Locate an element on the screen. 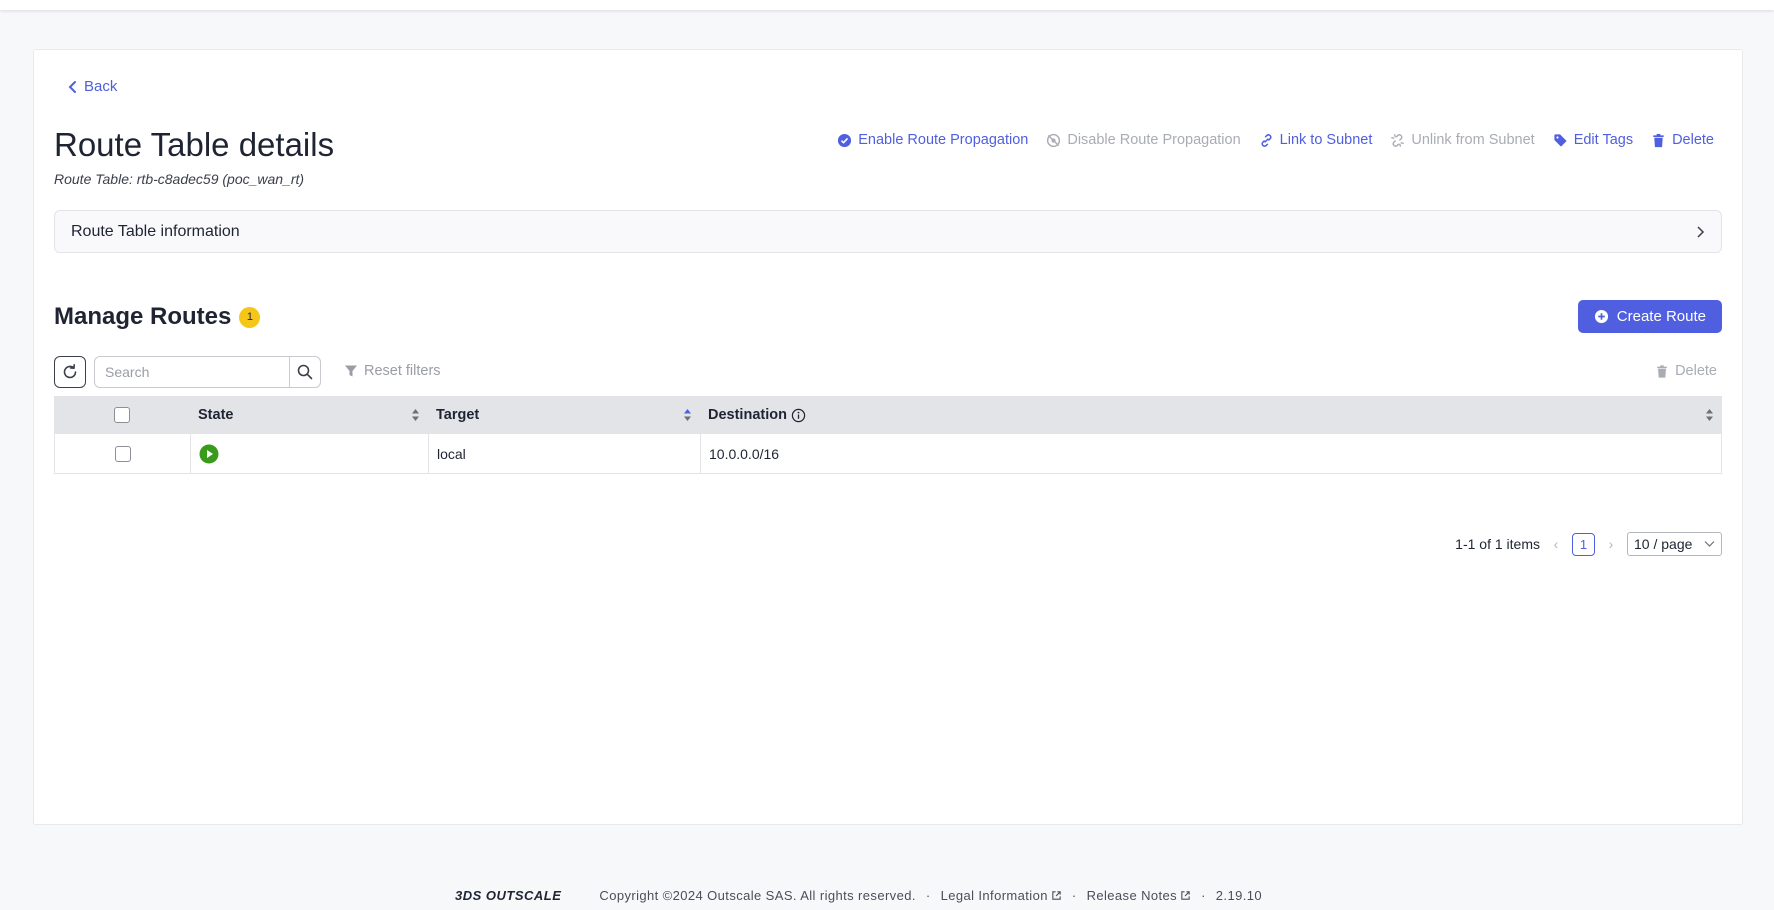  search-icon is located at coordinates (305, 372).